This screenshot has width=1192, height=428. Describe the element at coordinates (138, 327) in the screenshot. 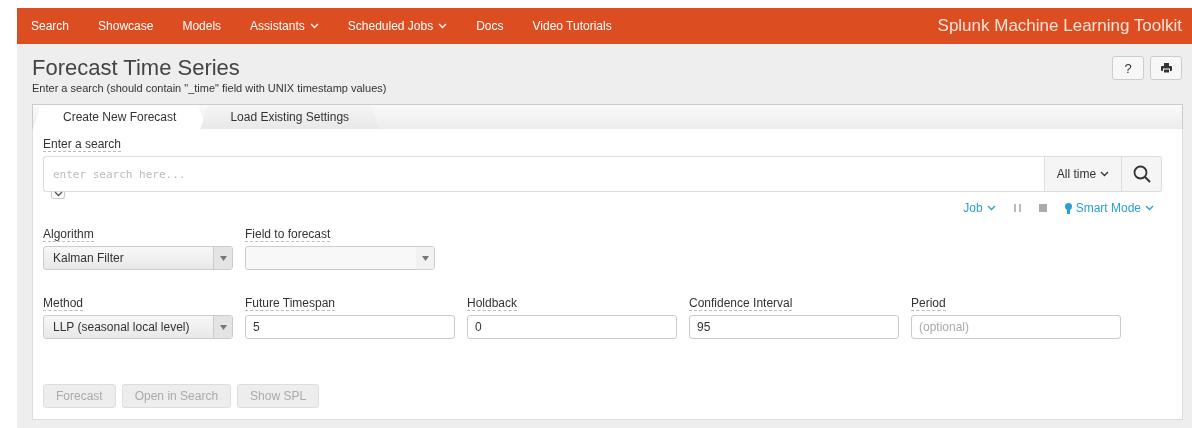

I see `dropdown-select: LLP (seasonal local level)` at that location.